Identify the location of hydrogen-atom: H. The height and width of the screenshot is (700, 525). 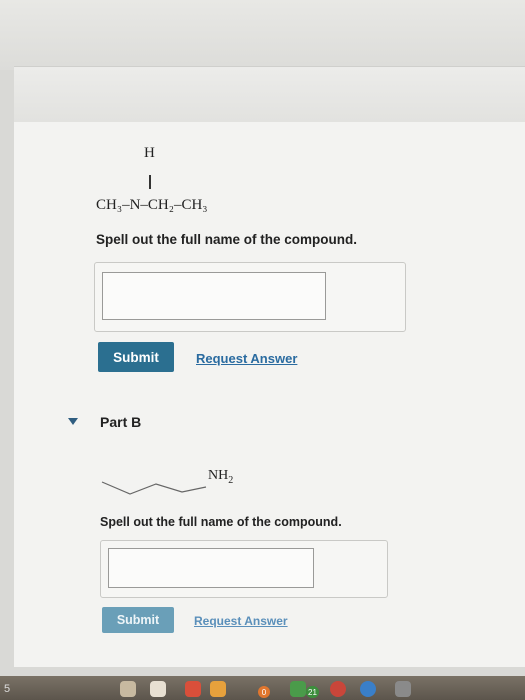
(149, 153).